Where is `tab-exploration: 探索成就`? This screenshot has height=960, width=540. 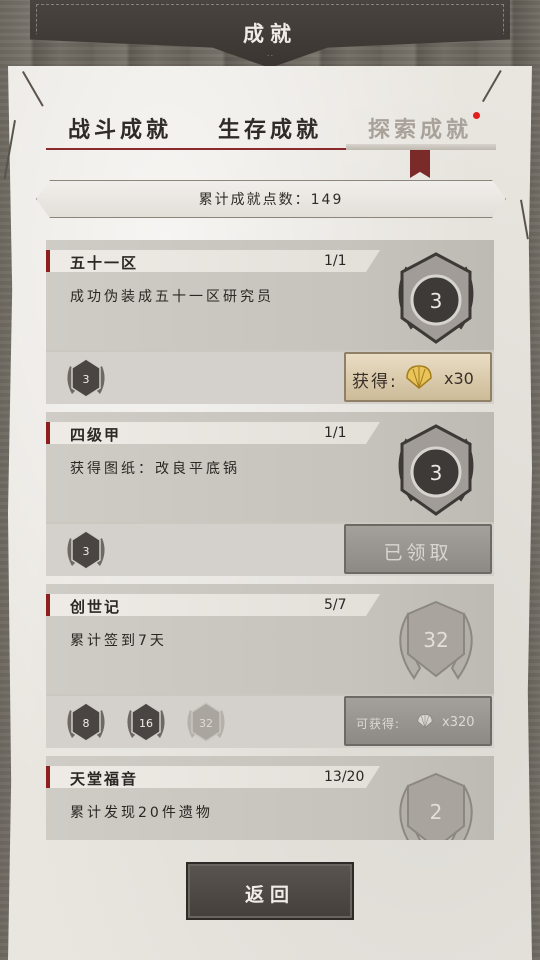 tab-exploration: 探索成就 is located at coordinates (420, 128).